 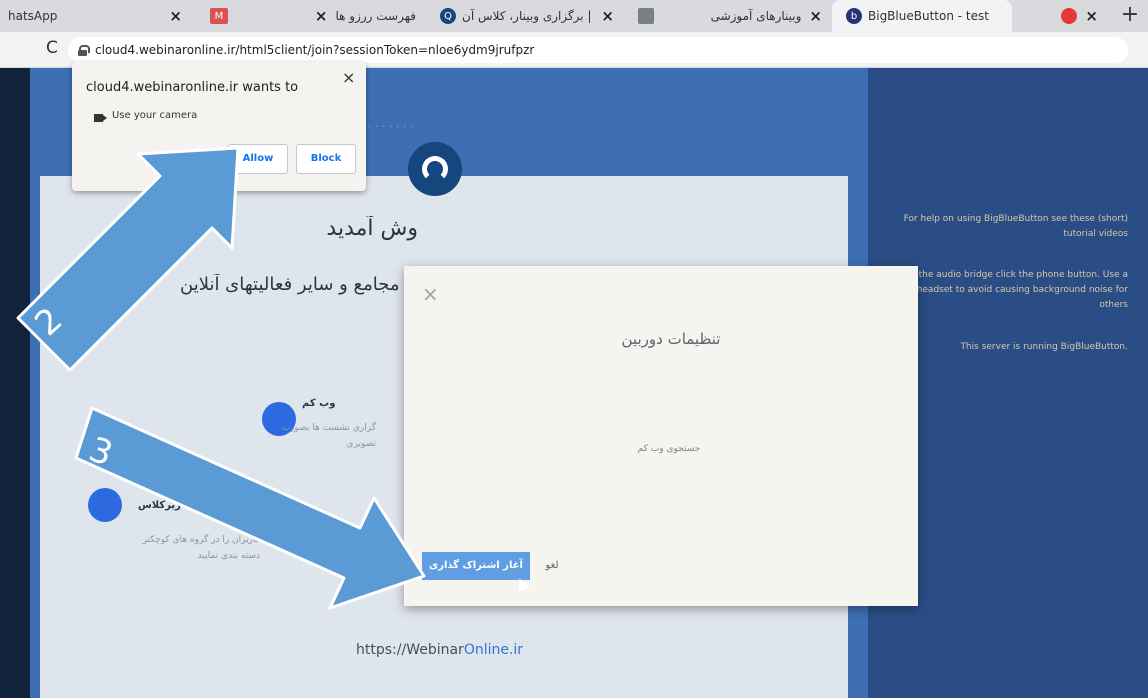 I want to click on webinar-logo-icon: Q, so click(x=448, y=16).